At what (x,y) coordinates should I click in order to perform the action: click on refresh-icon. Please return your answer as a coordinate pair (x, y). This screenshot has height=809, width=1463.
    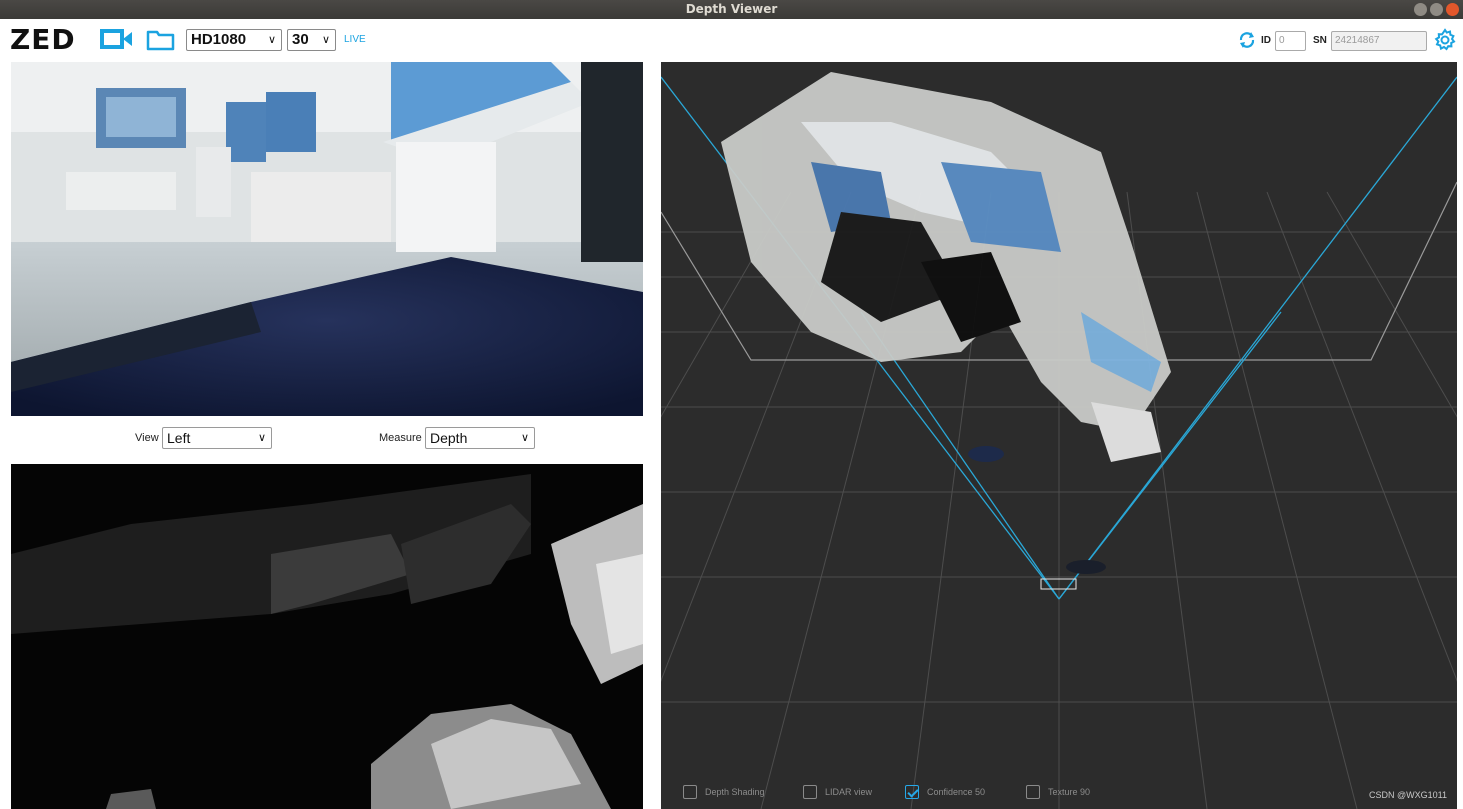
    Looking at the image, I should click on (1247, 42).